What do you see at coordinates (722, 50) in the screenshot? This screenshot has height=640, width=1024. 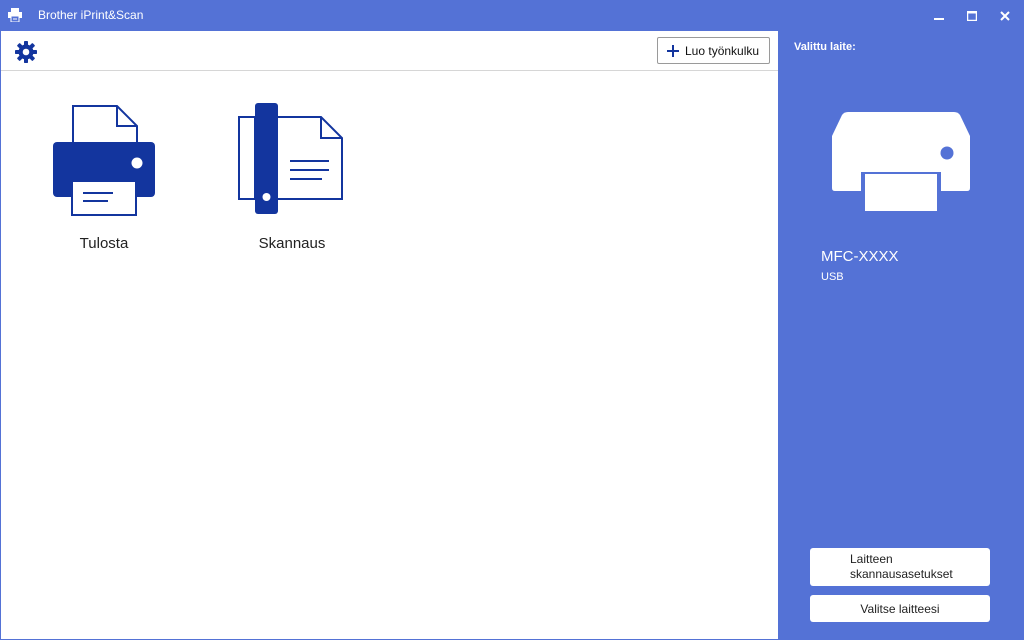 I see `create-workflow-label: Luo työnkulku` at bounding box center [722, 50].